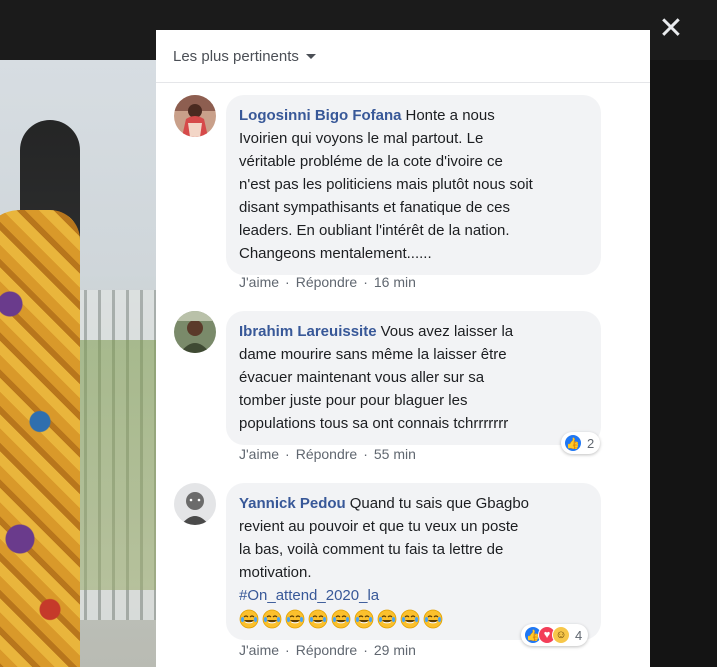 The width and height of the screenshot is (717, 667). Describe the element at coordinates (403, 56) in the screenshot. I see `comment-sort-selector: Les plus pertinents` at that location.